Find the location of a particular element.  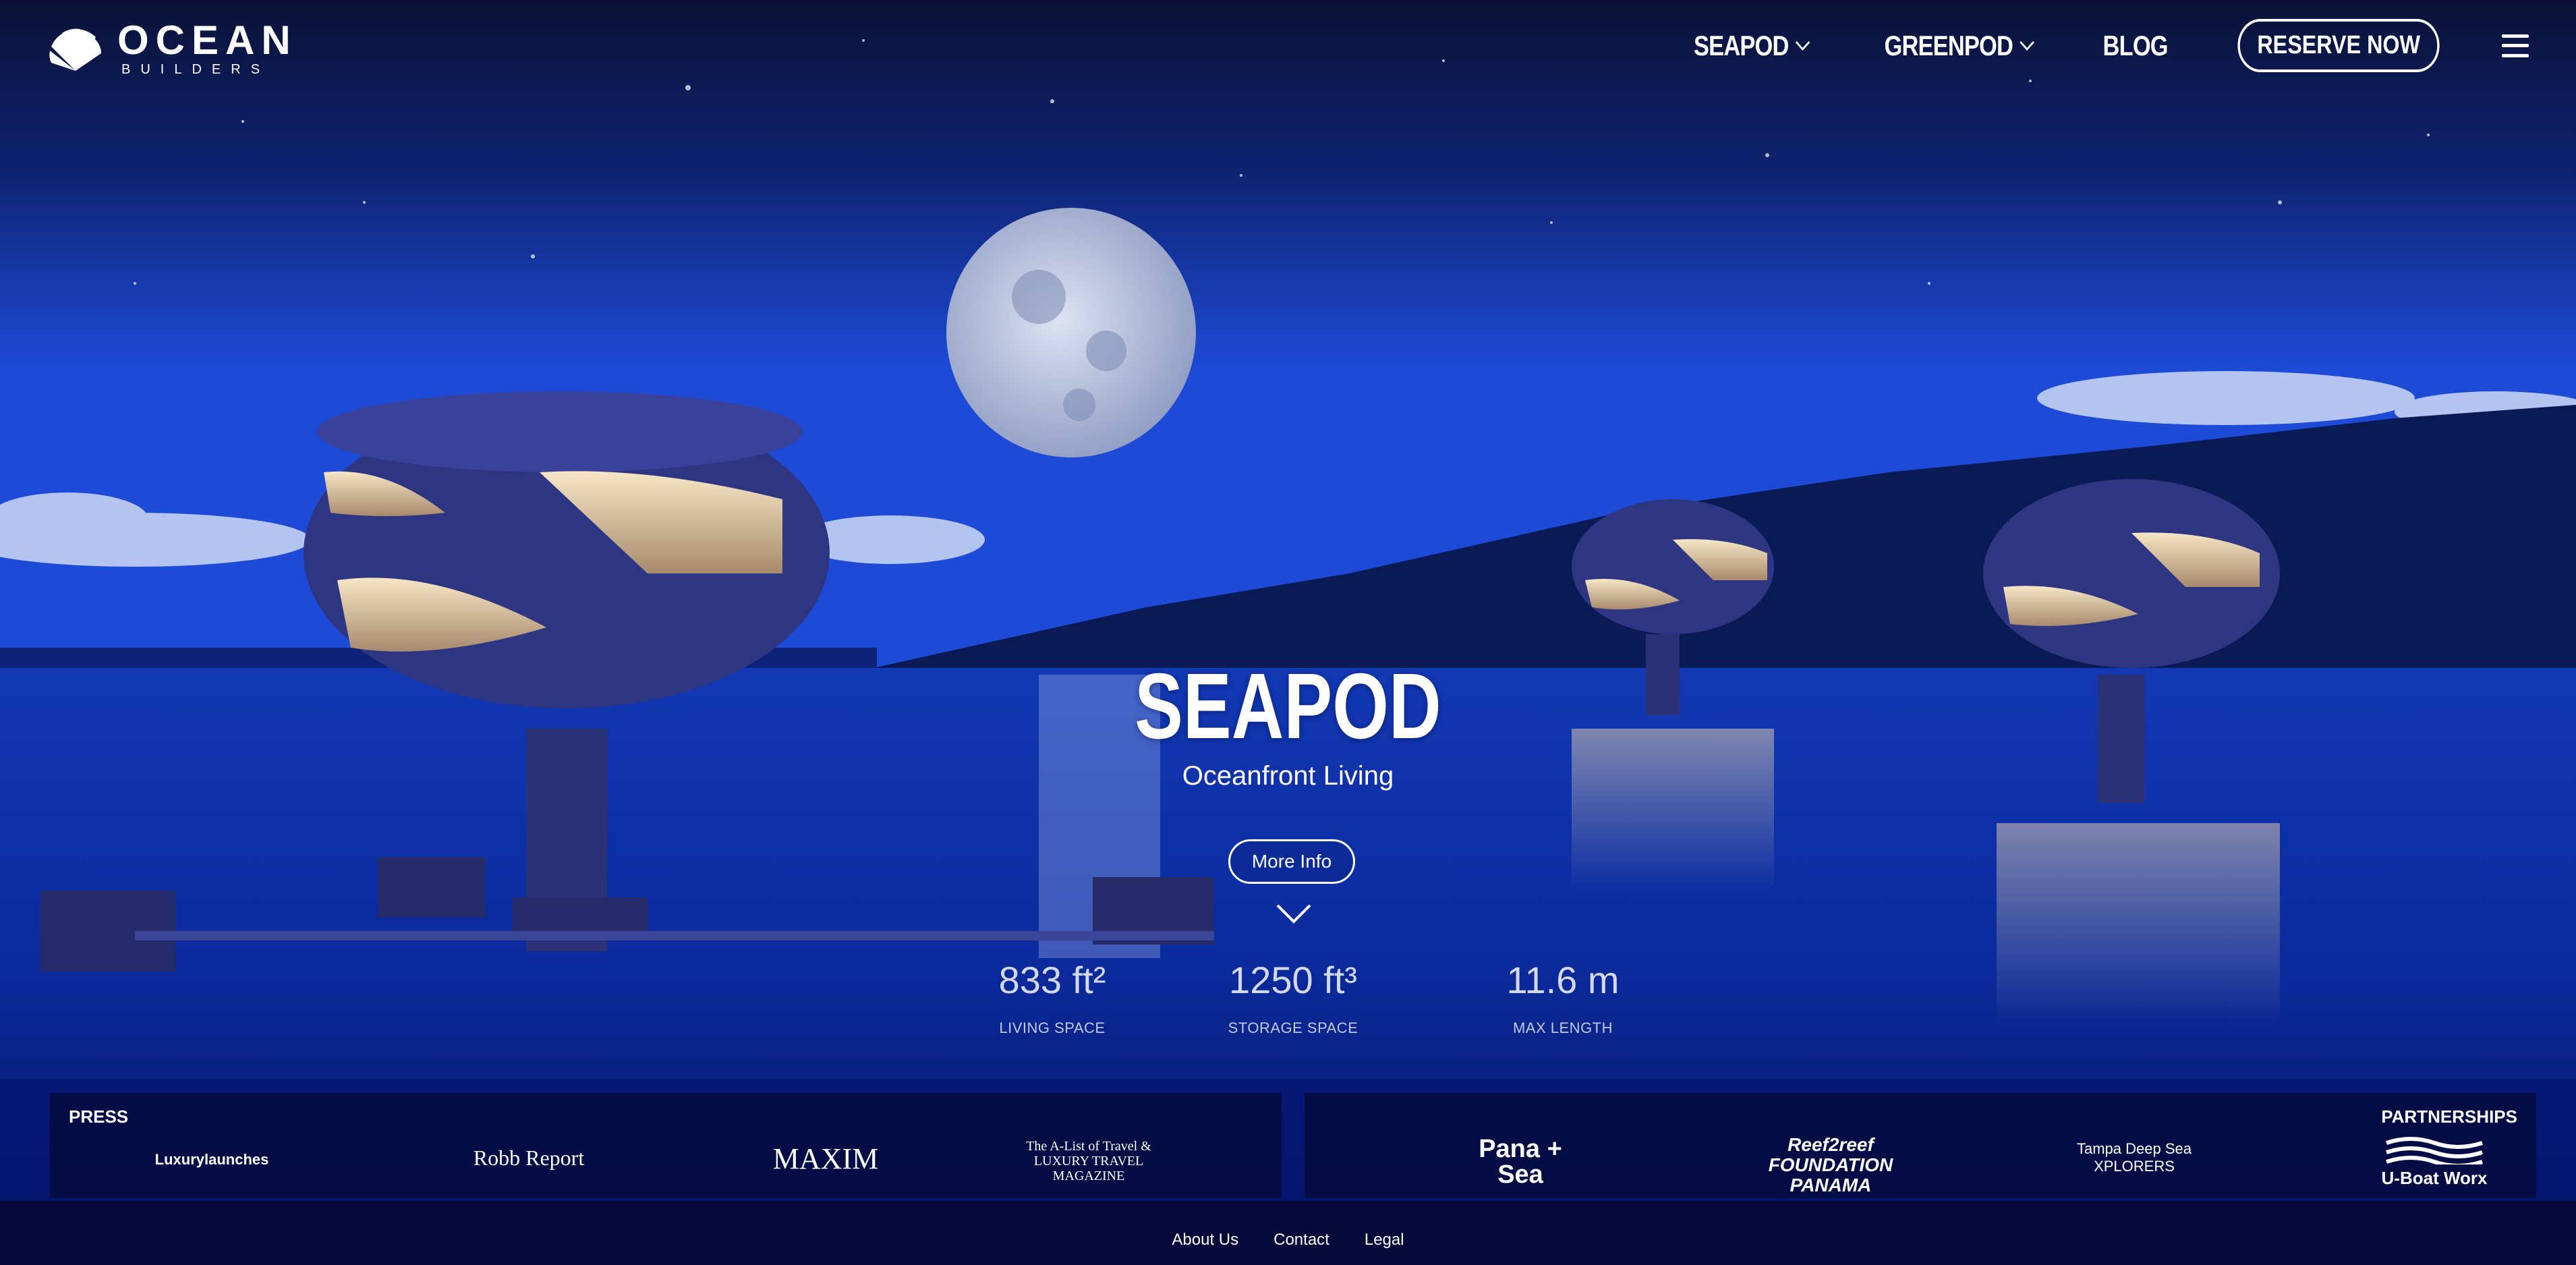

footer-links: About Us Contact Legal is located at coordinates (1288, 1240).